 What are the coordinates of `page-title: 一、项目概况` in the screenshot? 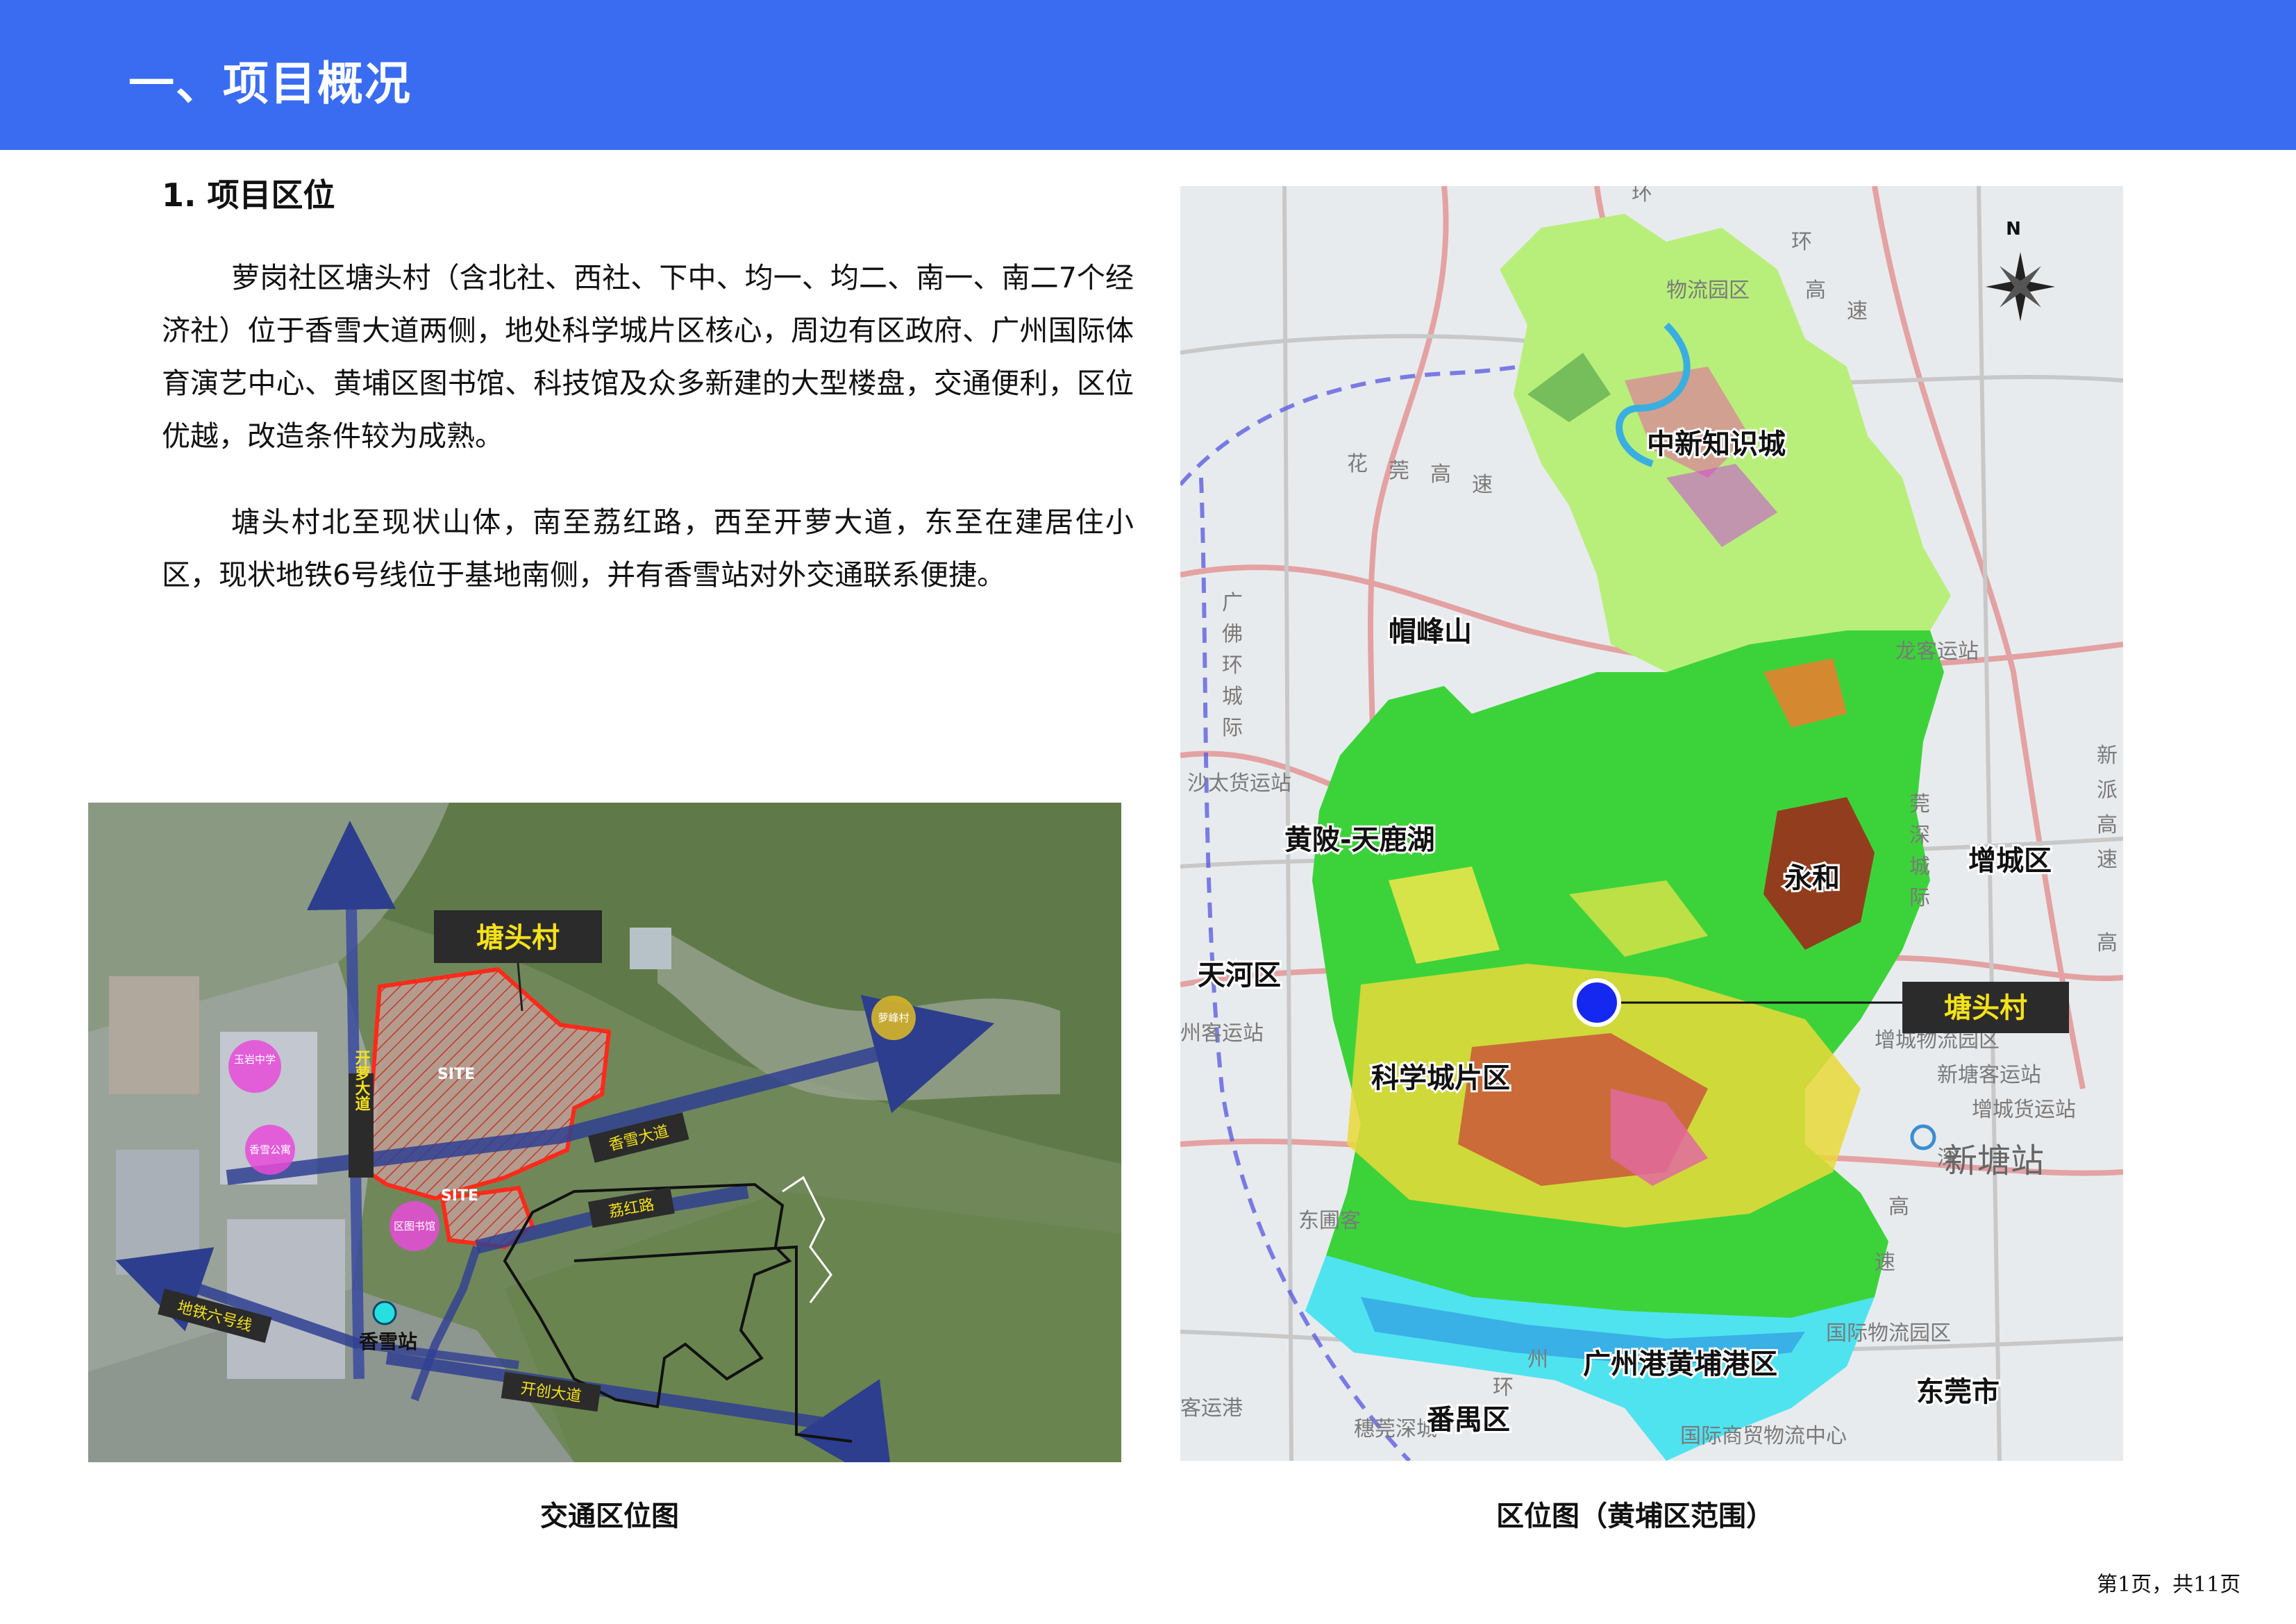 It's located at (270, 84).